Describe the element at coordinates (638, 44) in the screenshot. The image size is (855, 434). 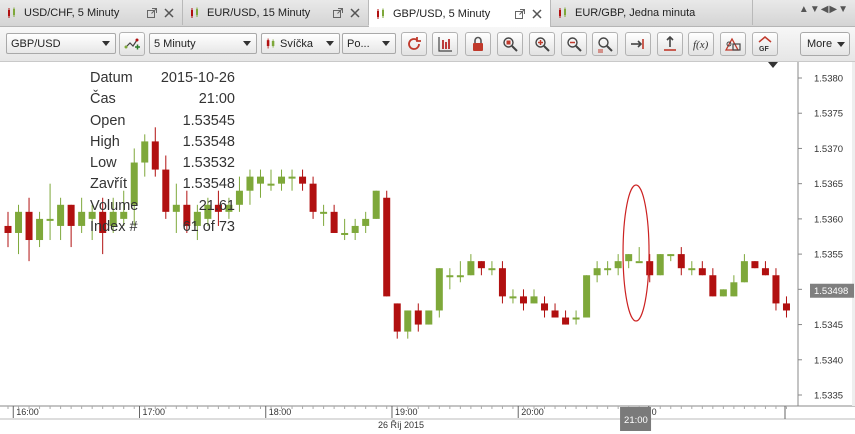
I see `shift-chart-button` at that location.